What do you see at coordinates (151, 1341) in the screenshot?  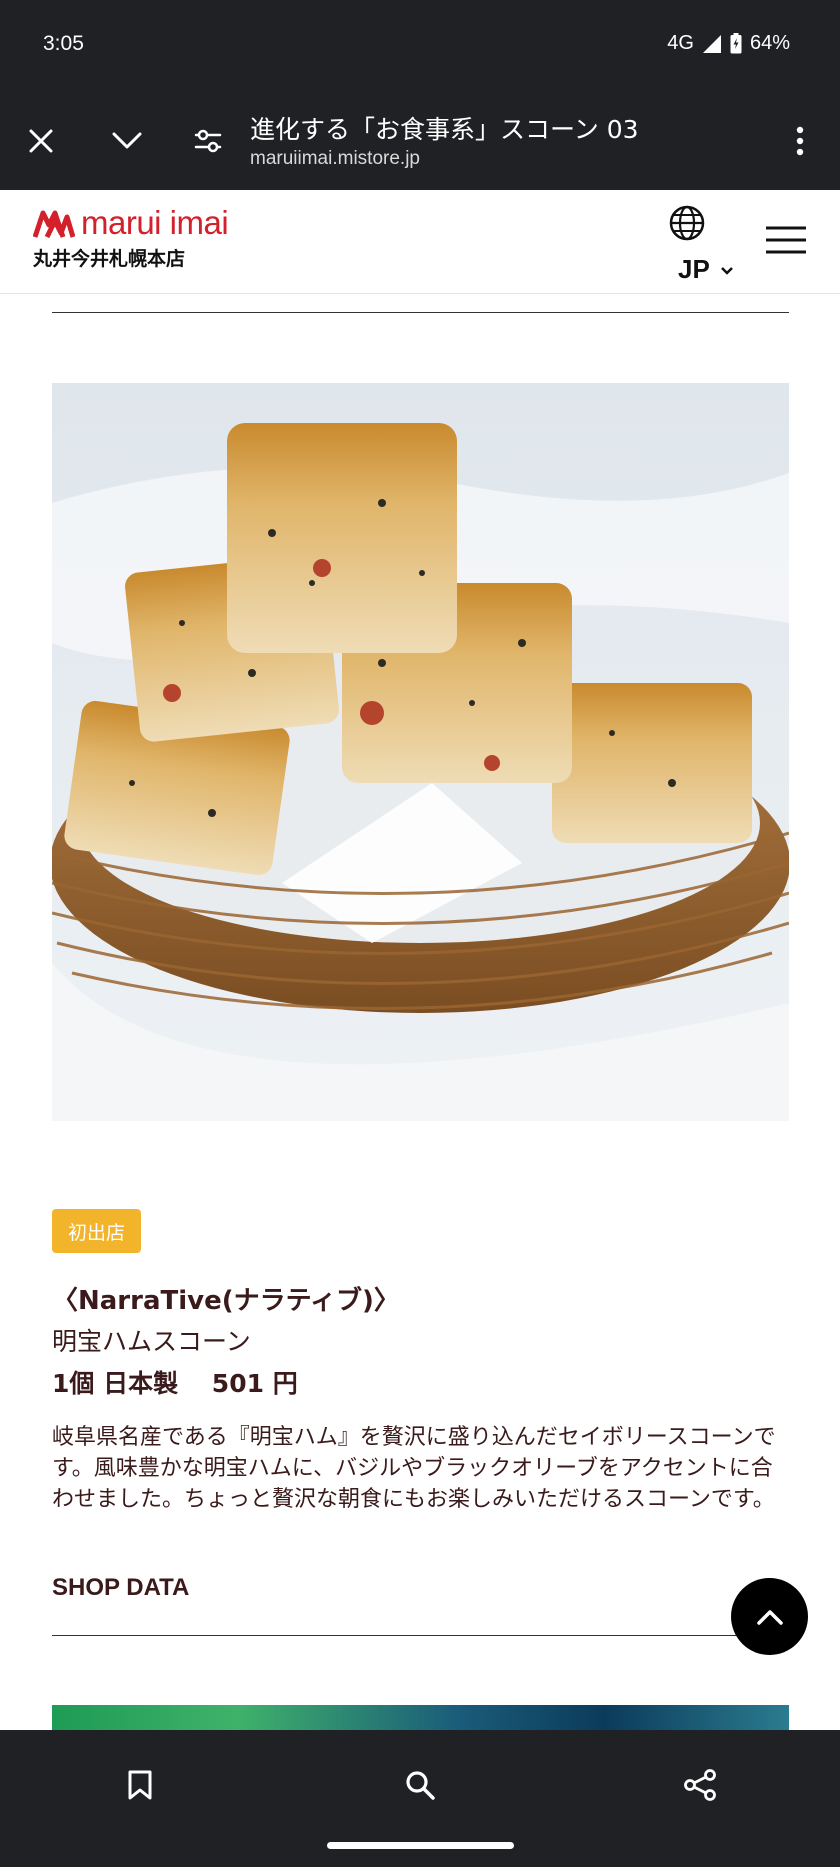 I see `product-name: 明宝ハムスコーン` at bounding box center [151, 1341].